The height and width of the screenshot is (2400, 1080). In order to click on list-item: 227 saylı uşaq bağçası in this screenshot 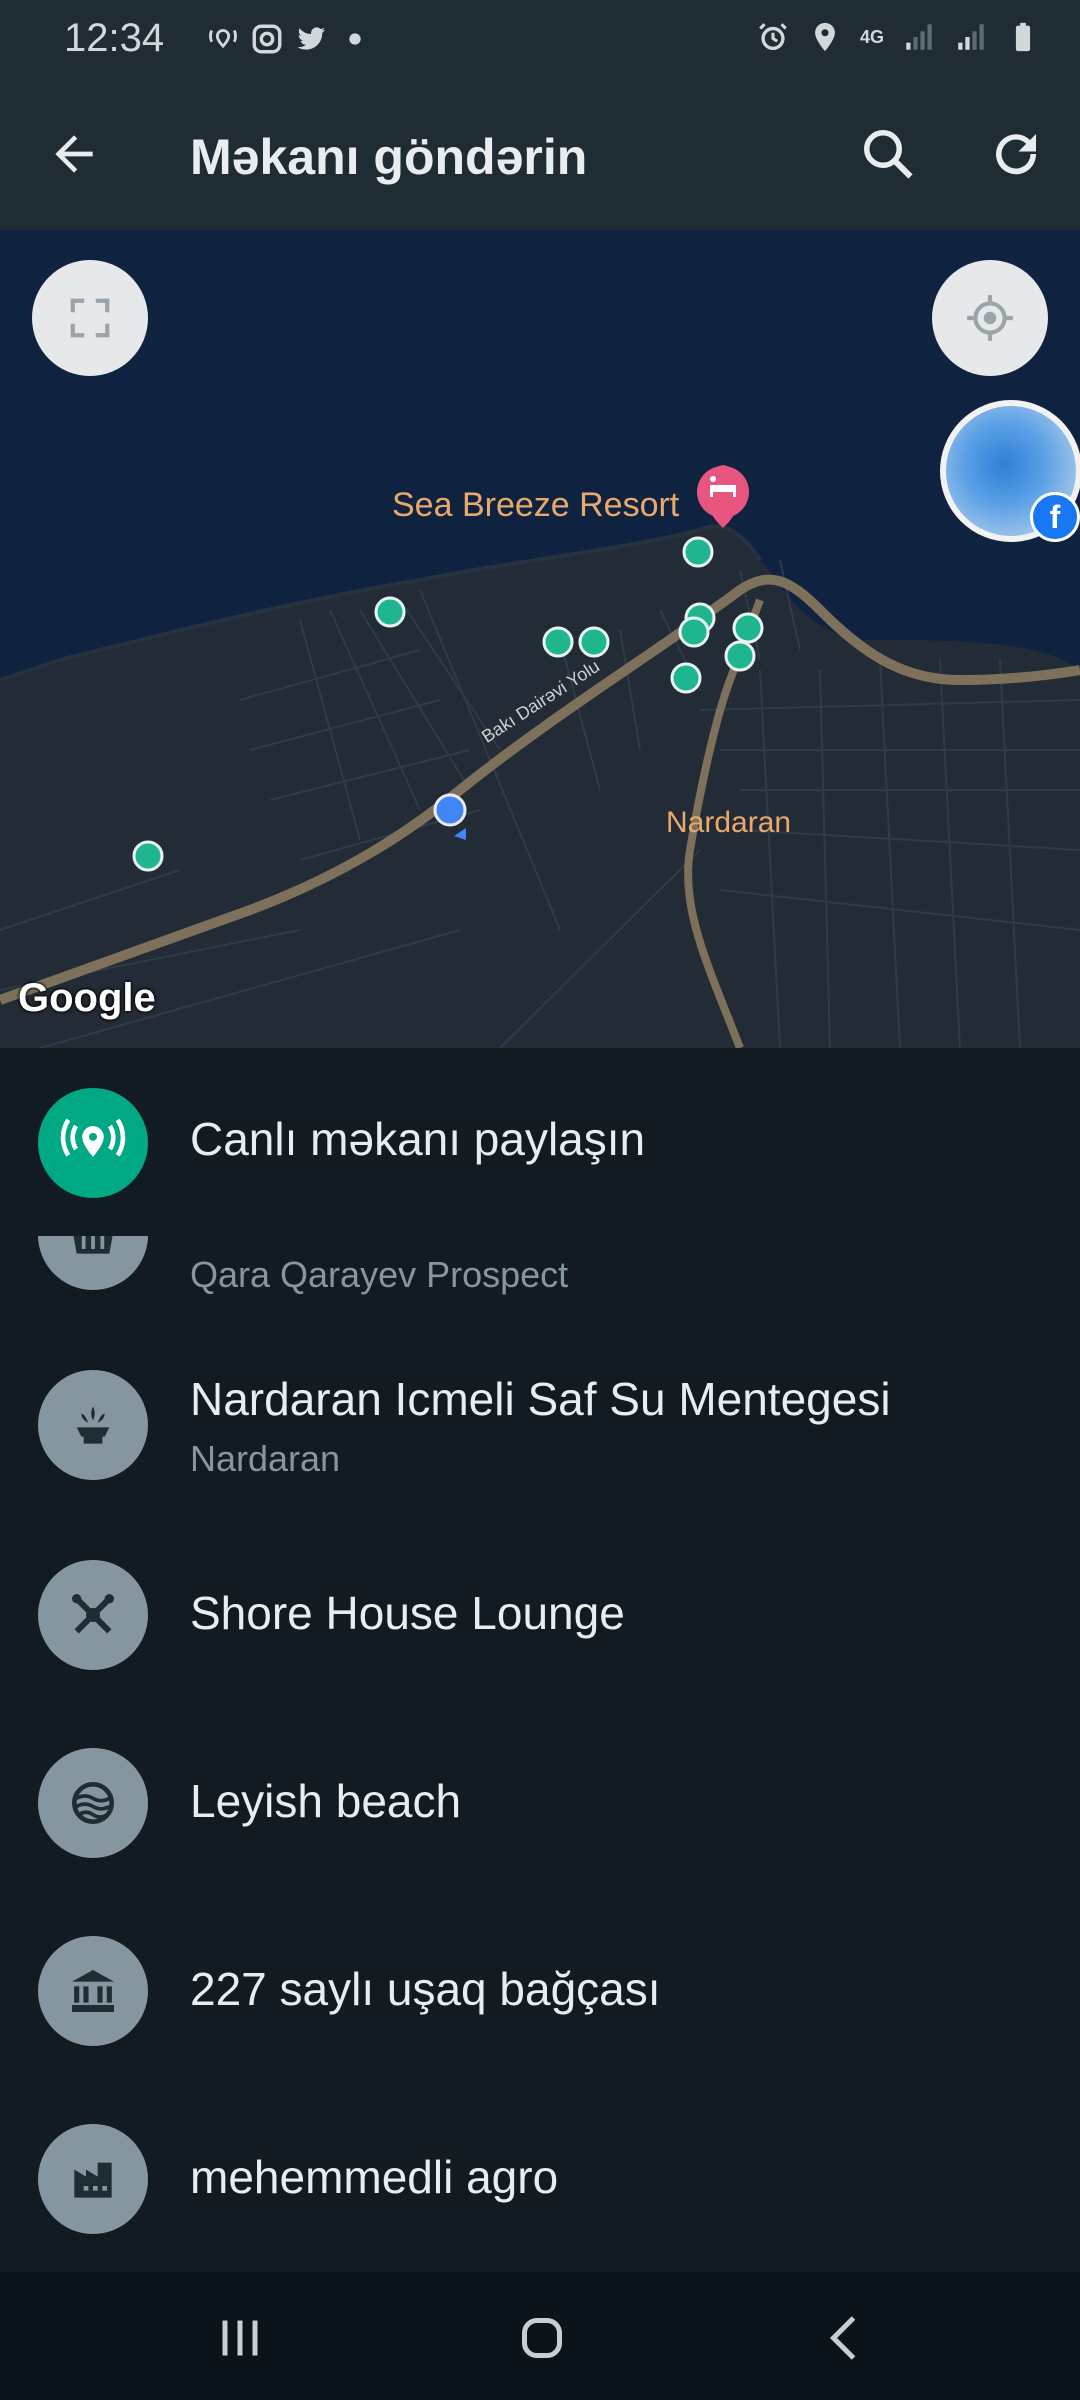, I will do `click(540, 1994)`.